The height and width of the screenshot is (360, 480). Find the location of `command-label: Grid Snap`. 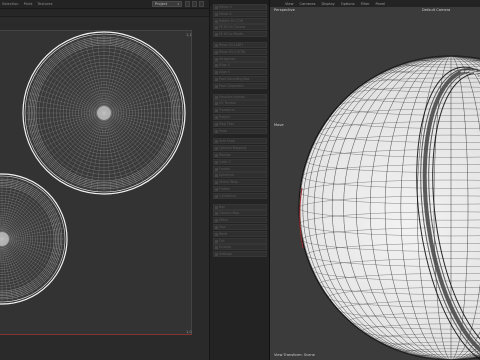

command-label: Grid Snap is located at coordinates (227, 141).